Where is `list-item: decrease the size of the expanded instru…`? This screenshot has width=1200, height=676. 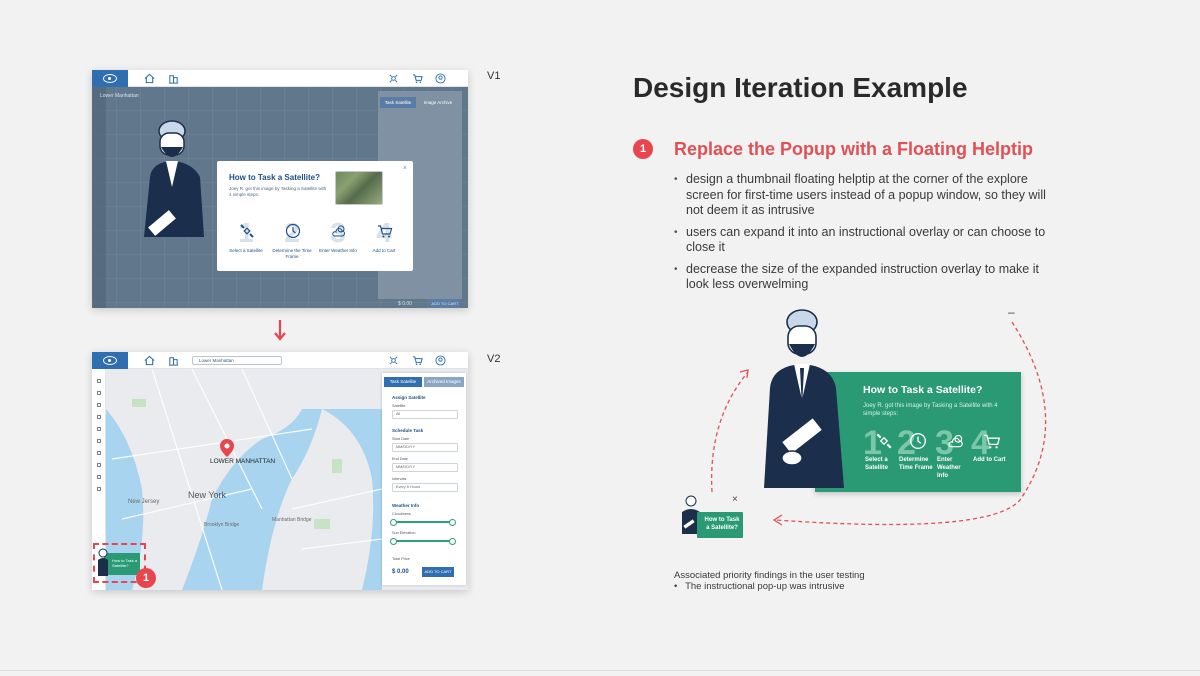
list-item: decrease the size of the expanded instru… is located at coordinates (865, 277).